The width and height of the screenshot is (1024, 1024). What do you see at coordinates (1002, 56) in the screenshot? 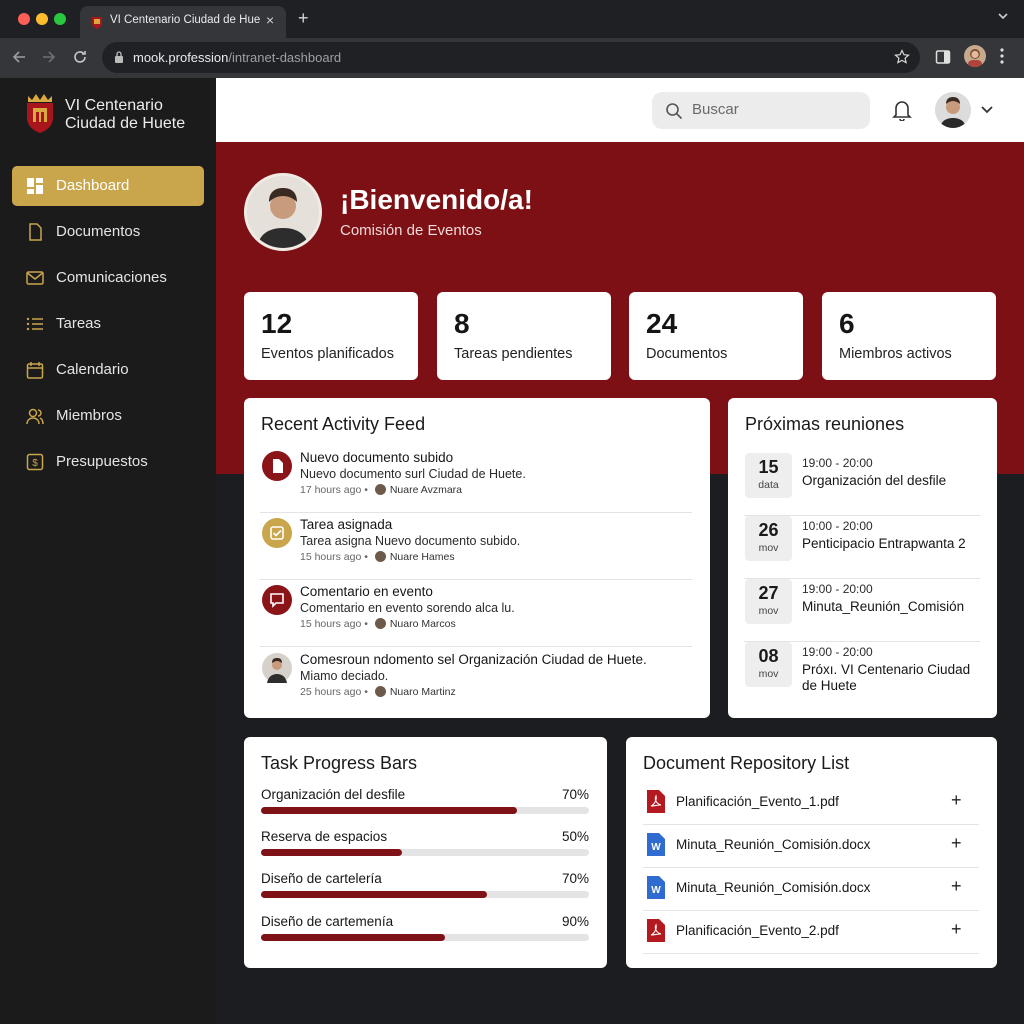
I see `more-menu-icon` at bounding box center [1002, 56].